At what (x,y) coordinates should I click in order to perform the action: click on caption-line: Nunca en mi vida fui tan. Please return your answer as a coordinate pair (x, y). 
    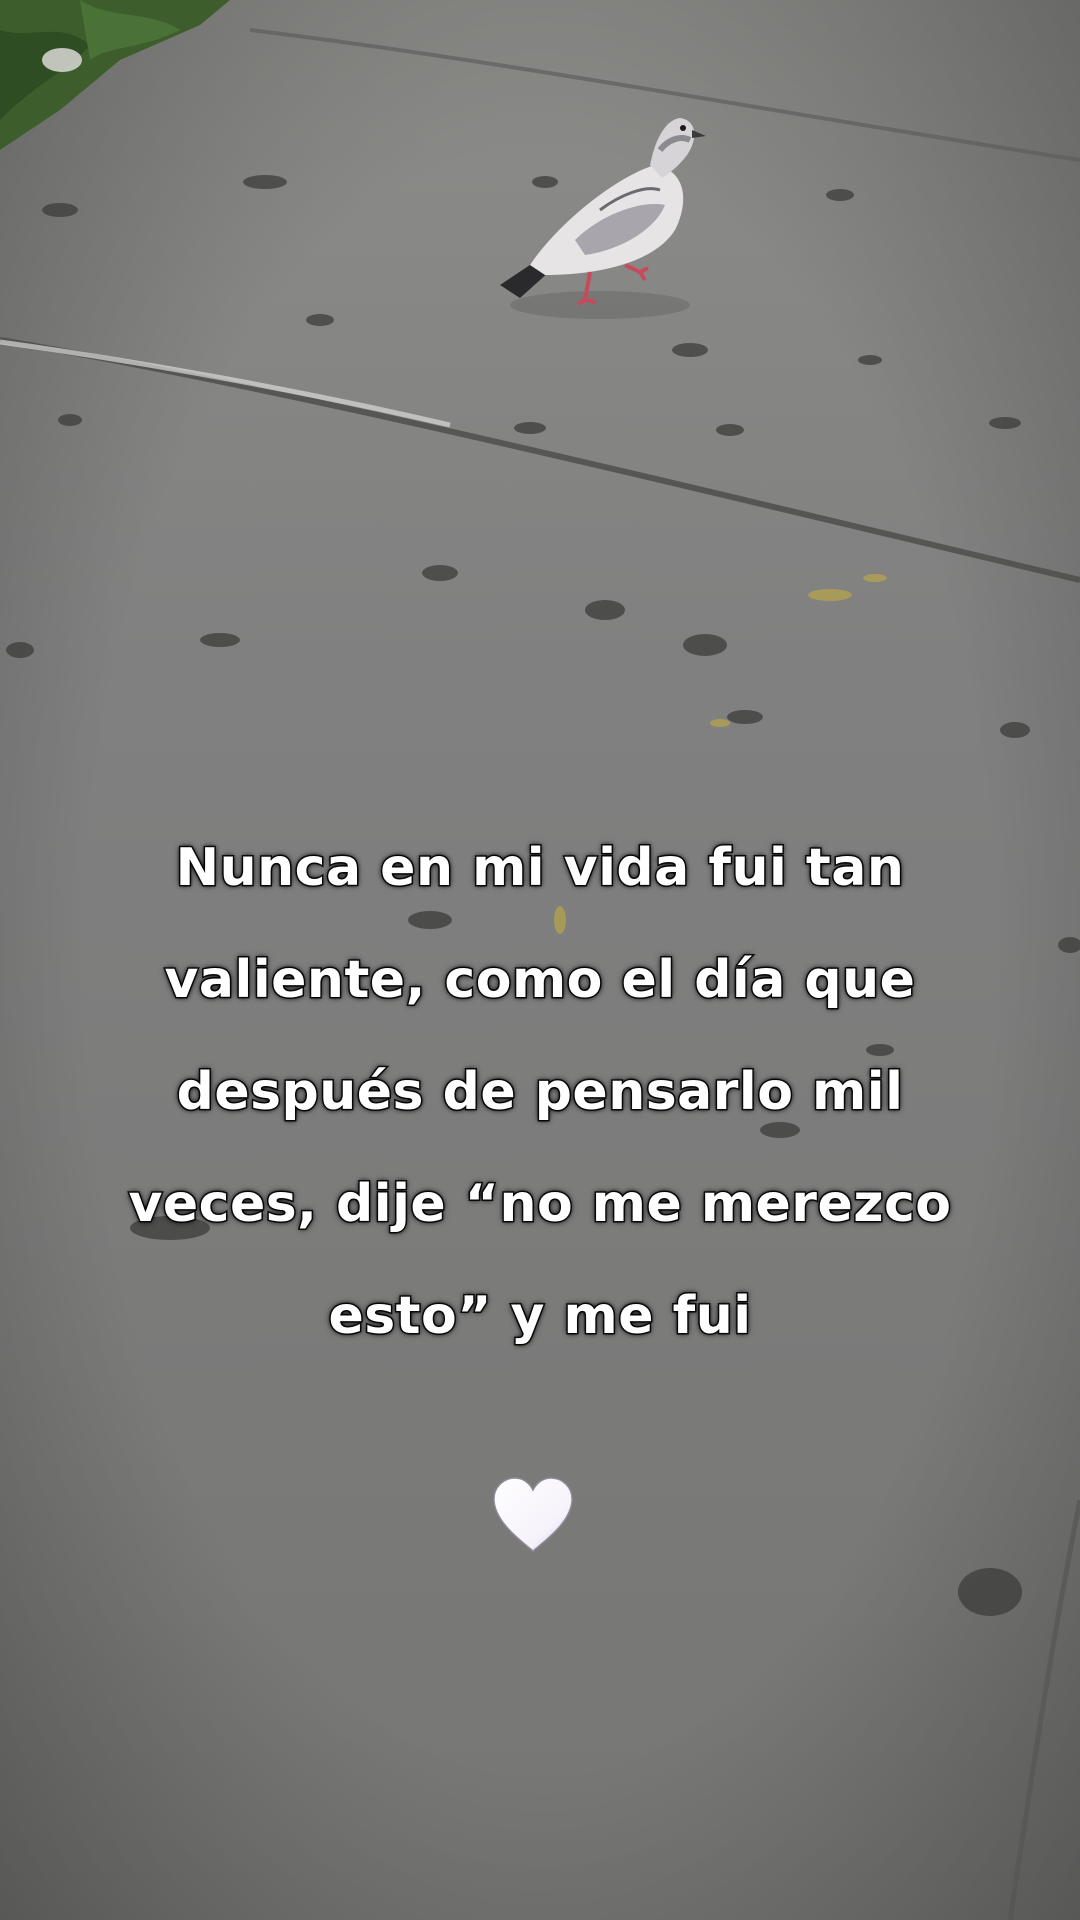
    Looking at the image, I should click on (539, 868).